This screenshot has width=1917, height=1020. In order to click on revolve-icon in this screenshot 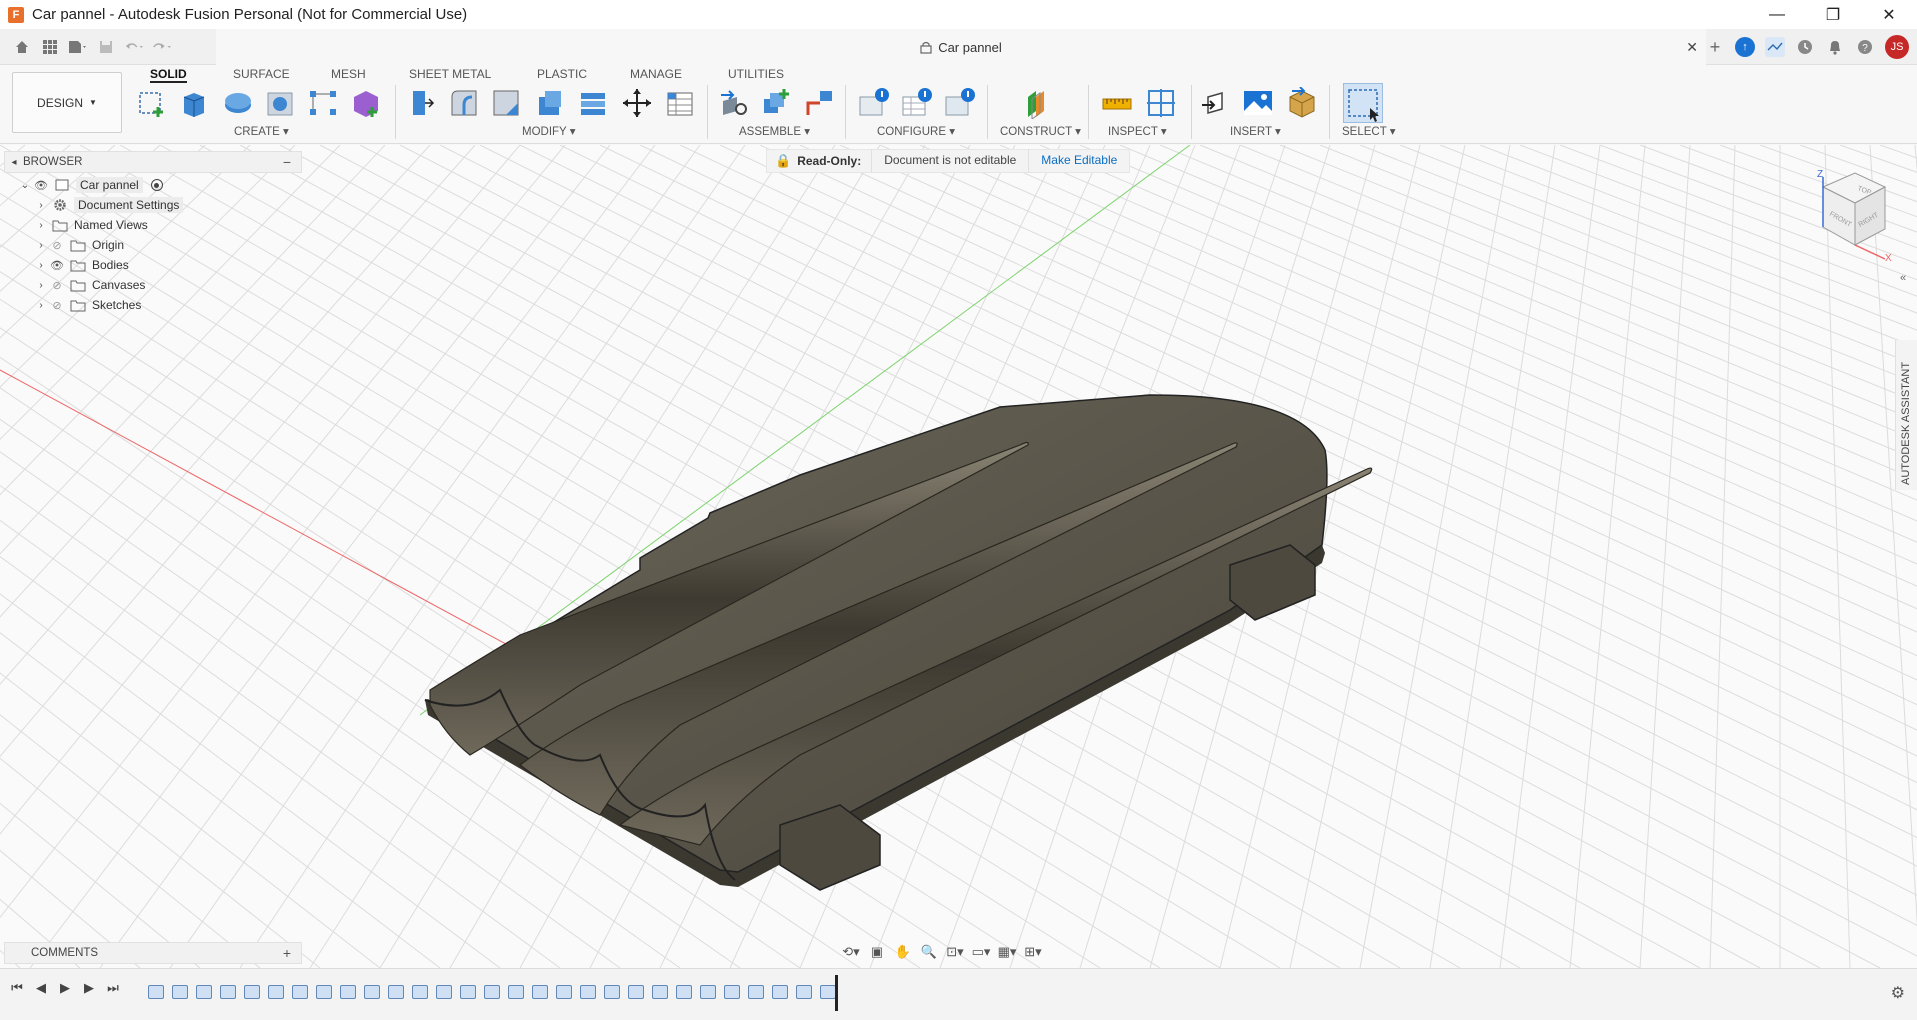, I will do `click(238, 103)`.